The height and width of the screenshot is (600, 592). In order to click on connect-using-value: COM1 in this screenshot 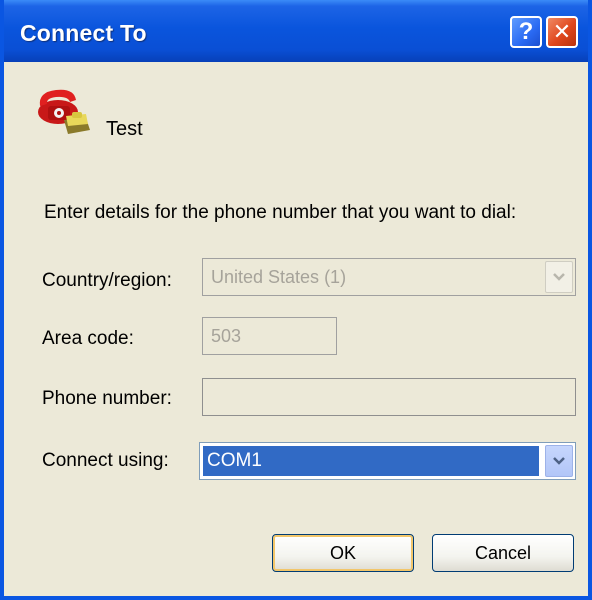, I will do `click(371, 461)`.